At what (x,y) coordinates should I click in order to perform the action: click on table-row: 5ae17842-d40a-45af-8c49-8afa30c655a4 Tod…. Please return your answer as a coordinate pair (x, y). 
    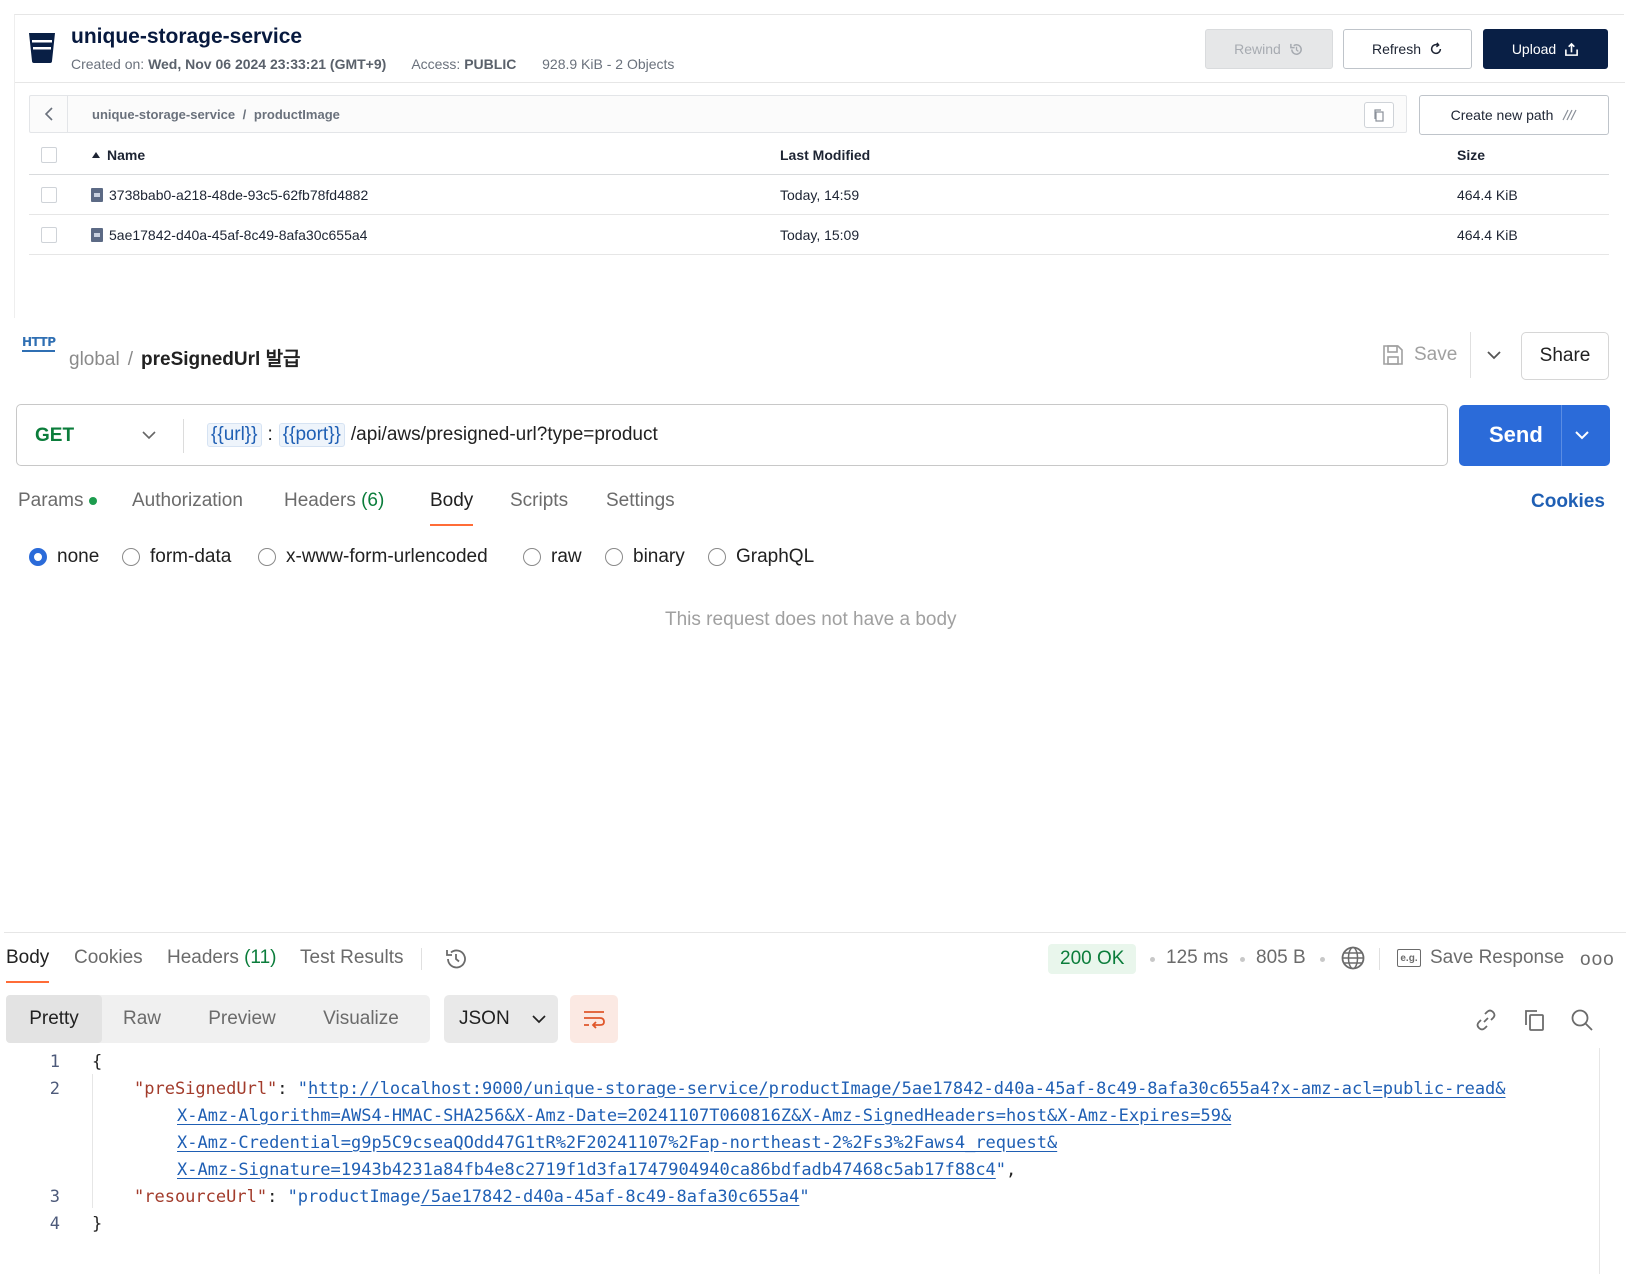
    Looking at the image, I should click on (819, 235).